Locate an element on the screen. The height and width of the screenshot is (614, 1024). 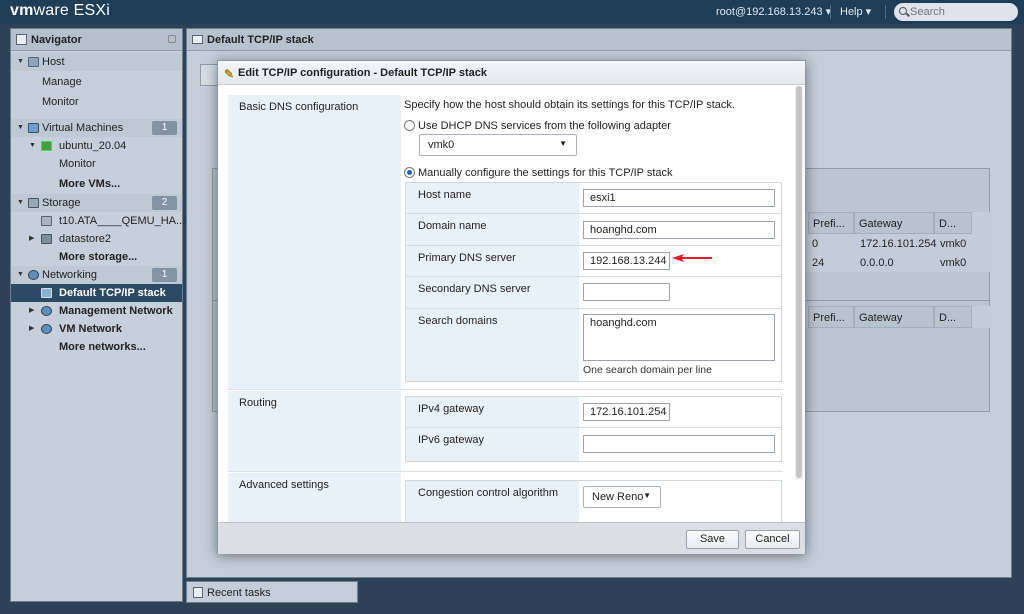
tcpip-stack-icon is located at coordinates (46, 293).